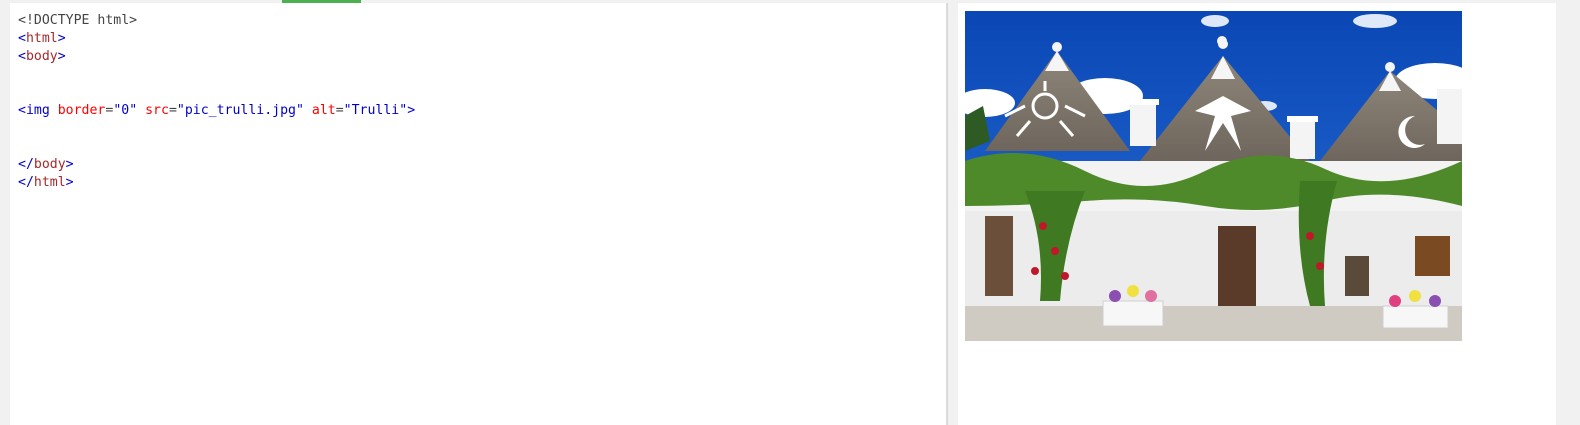 Image resolution: width=1580 pixels, height=425 pixels. What do you see at coordinates (125, 110) in the screenshot?
I see `attribute-value-token: "0"` at bounding box center [125, 110].